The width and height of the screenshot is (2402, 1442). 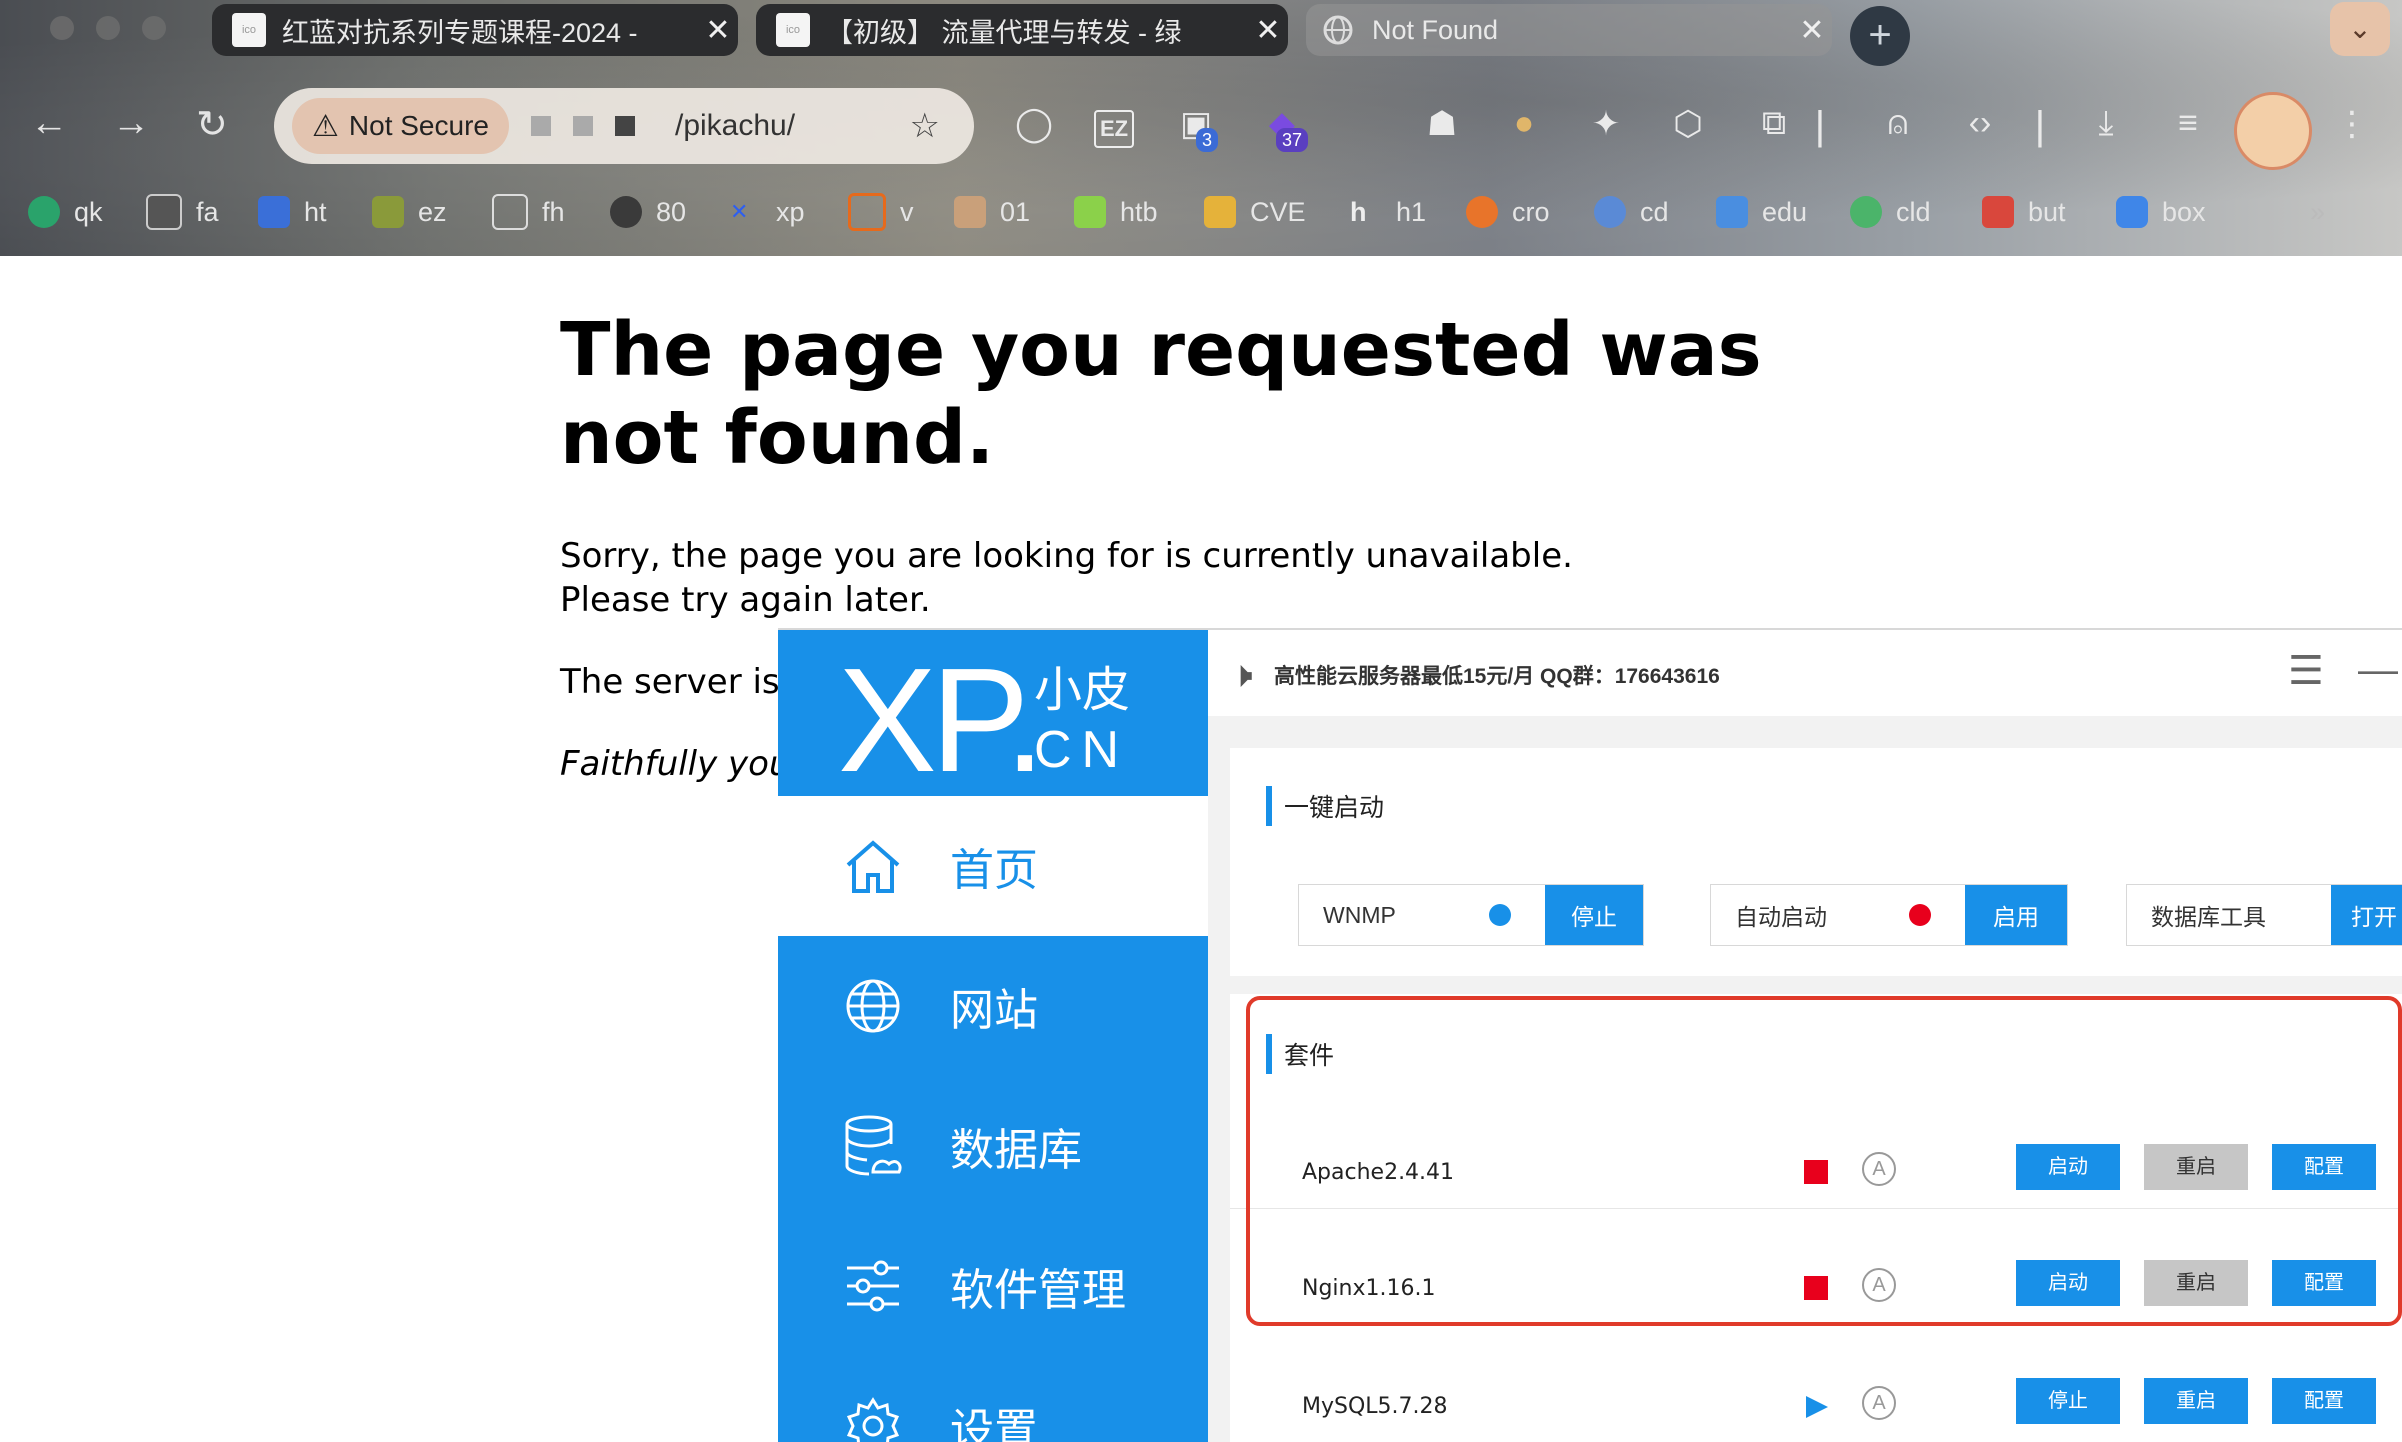 I want to click on nav-item-database: 数据库, so click(x=993, y=1146).